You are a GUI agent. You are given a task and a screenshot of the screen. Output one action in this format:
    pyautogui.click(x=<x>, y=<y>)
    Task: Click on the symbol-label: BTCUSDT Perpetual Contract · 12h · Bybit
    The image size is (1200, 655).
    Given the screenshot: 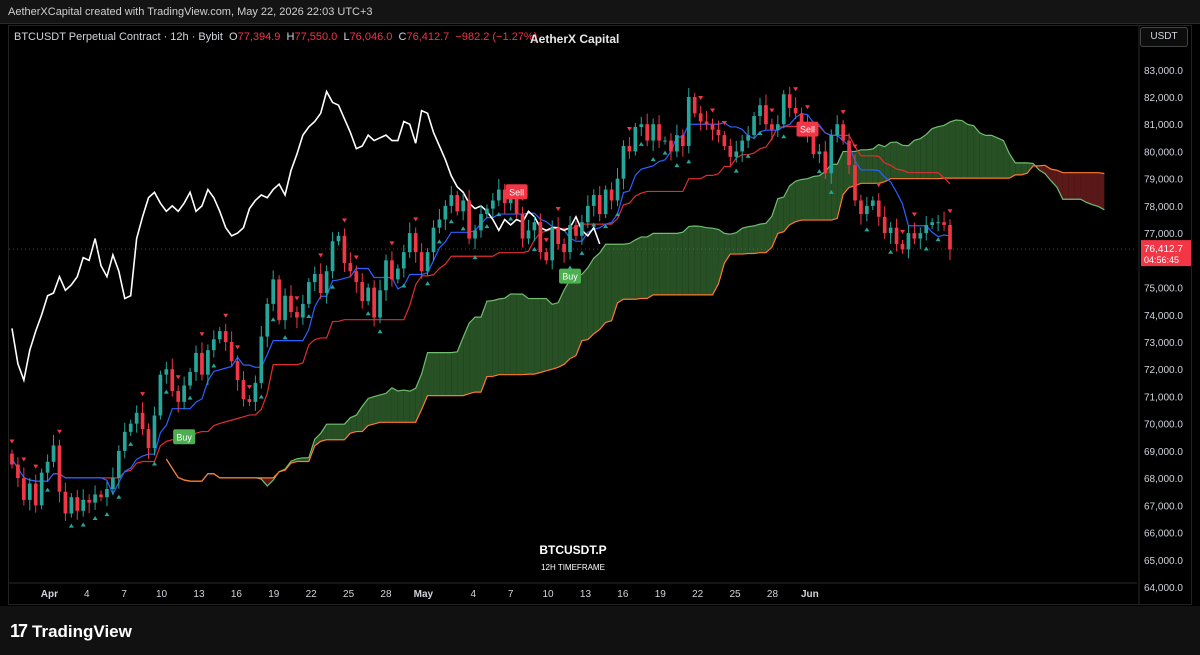 What is the action you would take?
    pyautogui.click(x=118, y=37)
    